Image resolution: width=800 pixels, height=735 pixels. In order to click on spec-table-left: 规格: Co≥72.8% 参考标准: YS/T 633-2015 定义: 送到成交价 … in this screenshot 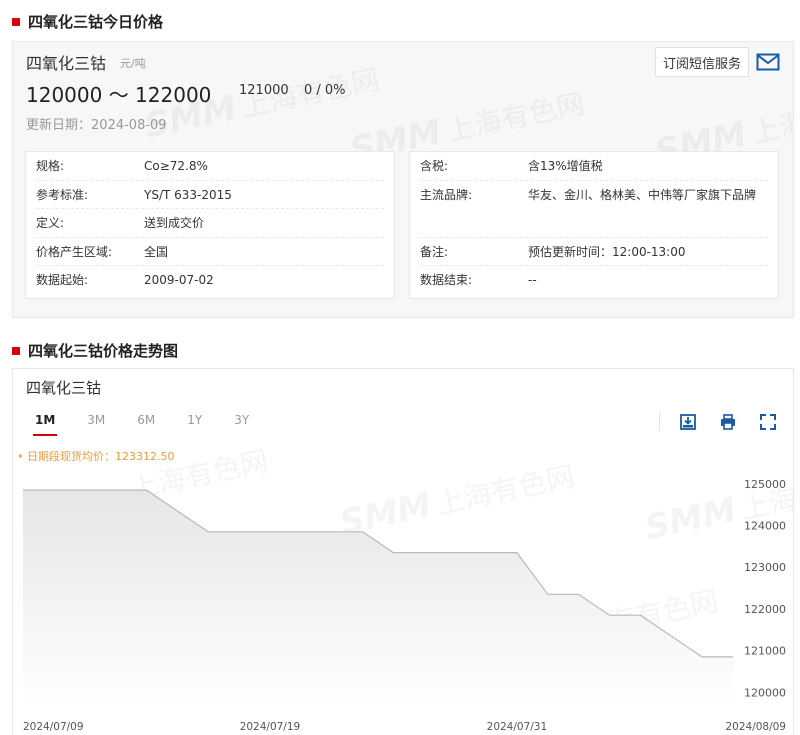, I will do `click(210, 225)`.